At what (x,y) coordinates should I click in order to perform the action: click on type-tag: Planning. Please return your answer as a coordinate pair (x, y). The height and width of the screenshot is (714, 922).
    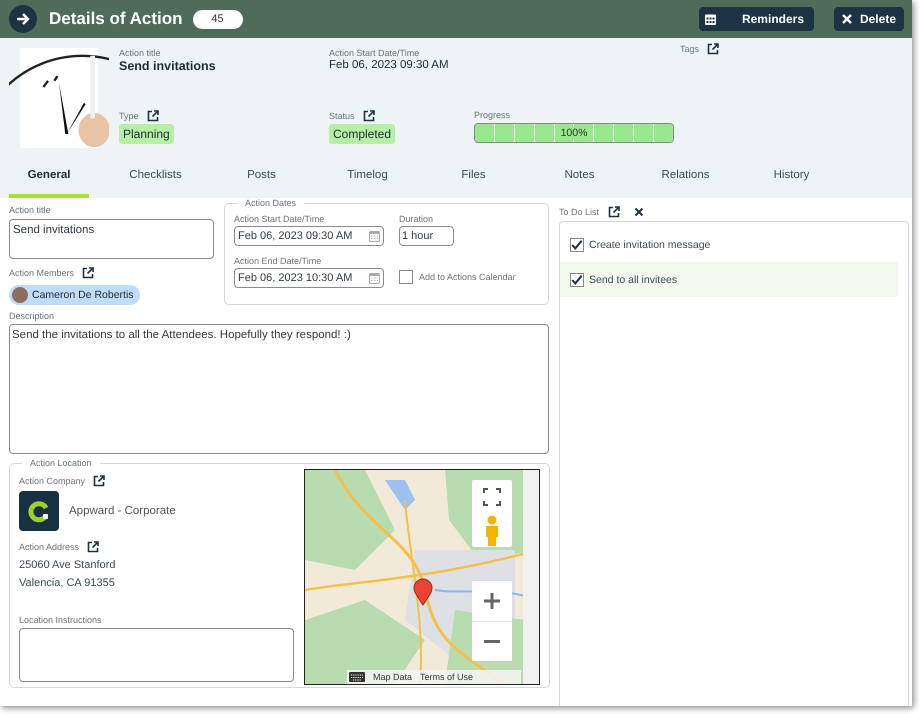
    Looking at the image, I should click on (146, 134).